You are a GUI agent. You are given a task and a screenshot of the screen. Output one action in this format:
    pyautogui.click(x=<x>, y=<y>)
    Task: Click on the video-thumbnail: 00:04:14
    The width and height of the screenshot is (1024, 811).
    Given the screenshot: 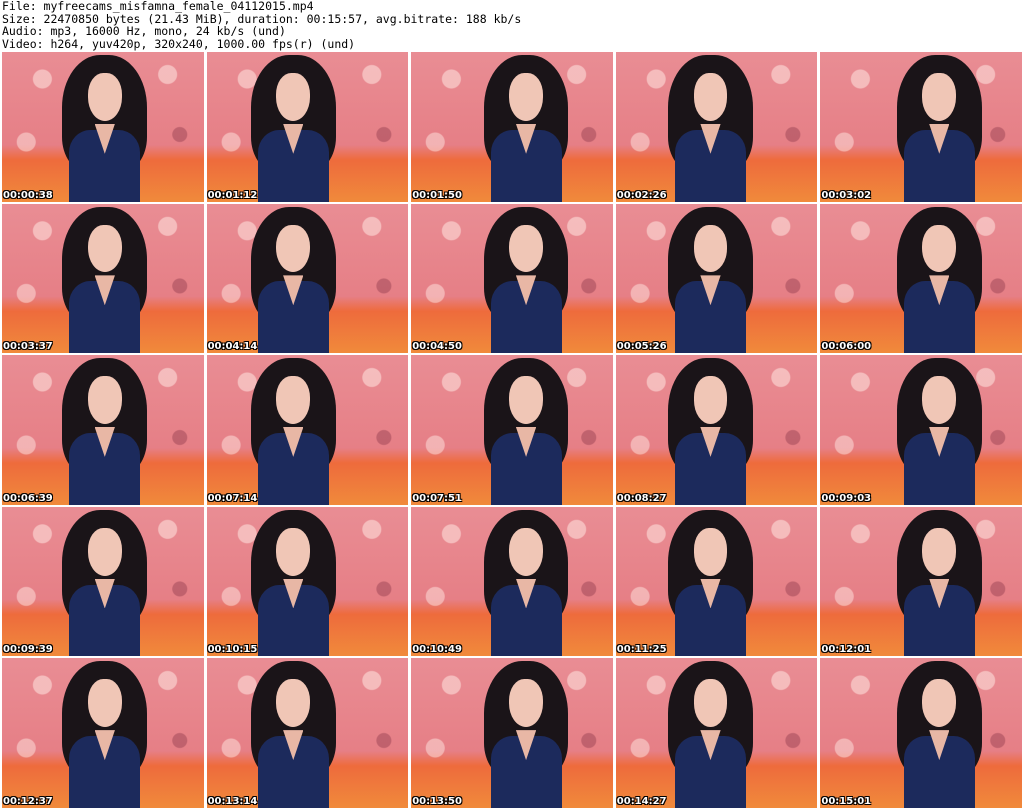 What is the action you would take?
    pyautogui.click(x=307, y=278)
    